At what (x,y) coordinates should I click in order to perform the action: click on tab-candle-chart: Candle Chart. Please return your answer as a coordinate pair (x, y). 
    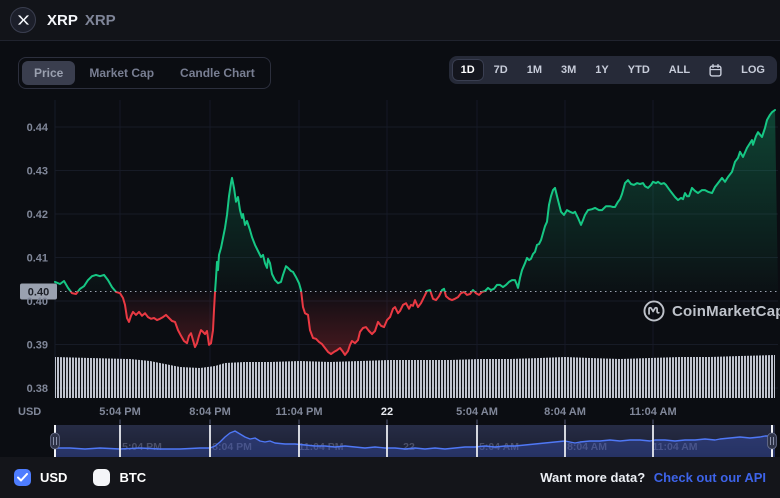
    Looking at the image, I should click on (217, 73).